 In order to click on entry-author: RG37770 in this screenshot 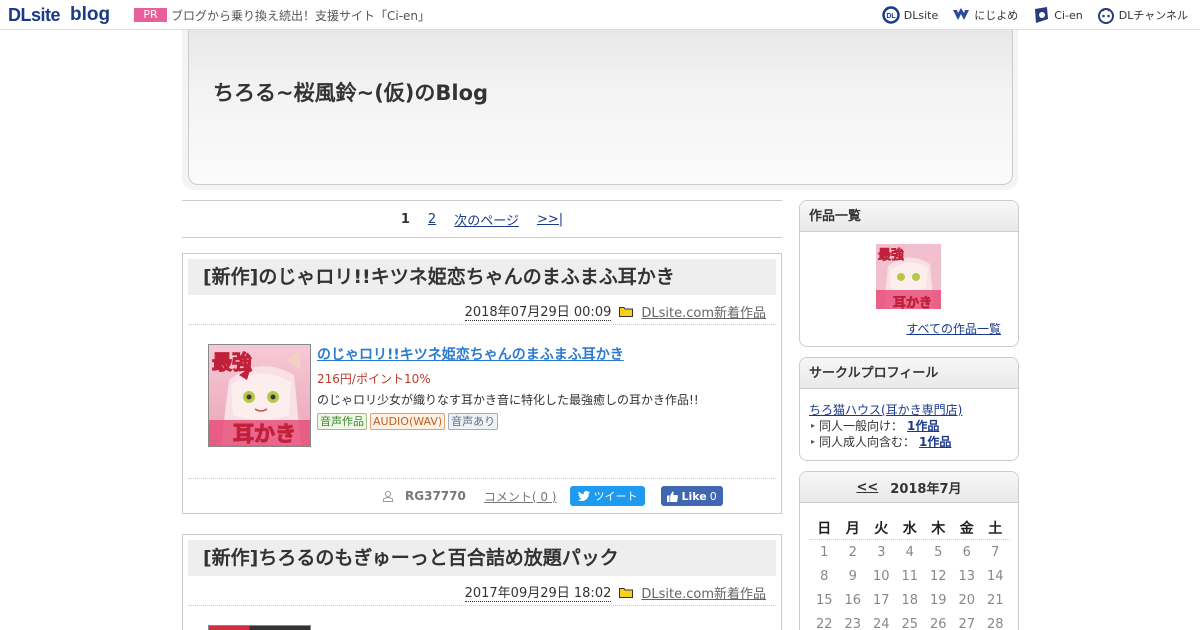, I will do `click(435, 496)`.